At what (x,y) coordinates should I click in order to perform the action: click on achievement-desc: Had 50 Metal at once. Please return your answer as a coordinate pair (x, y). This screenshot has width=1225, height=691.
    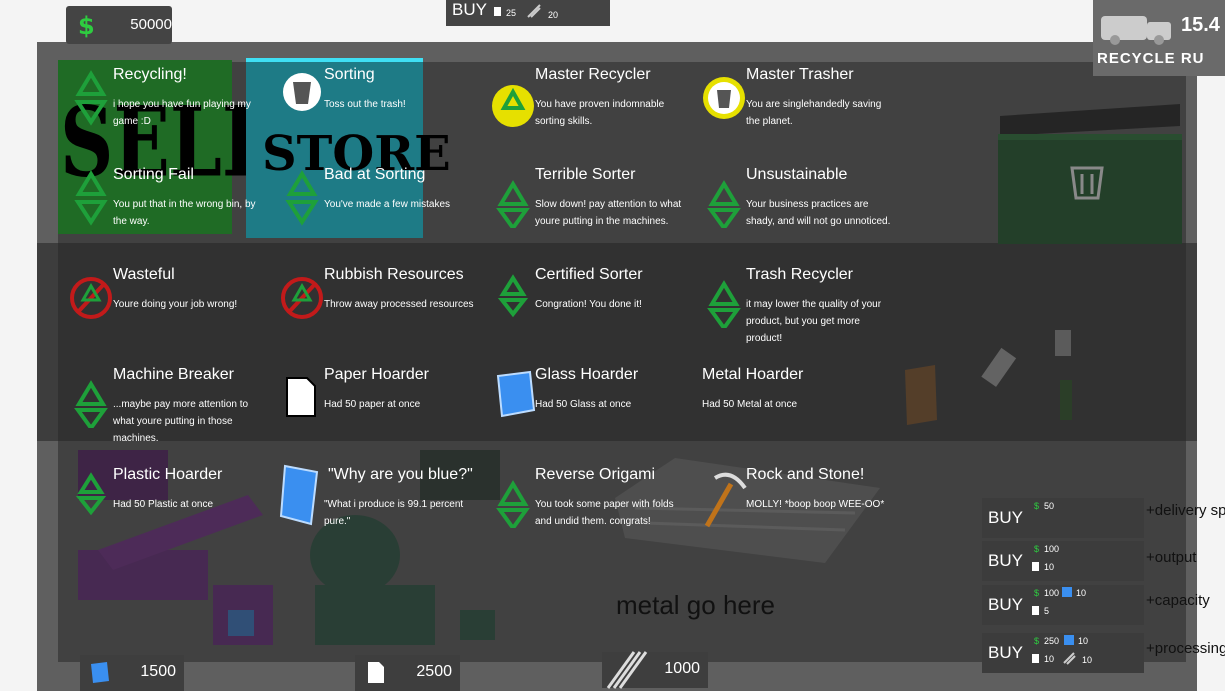
    Looking at the image, I should click on (750, 404).